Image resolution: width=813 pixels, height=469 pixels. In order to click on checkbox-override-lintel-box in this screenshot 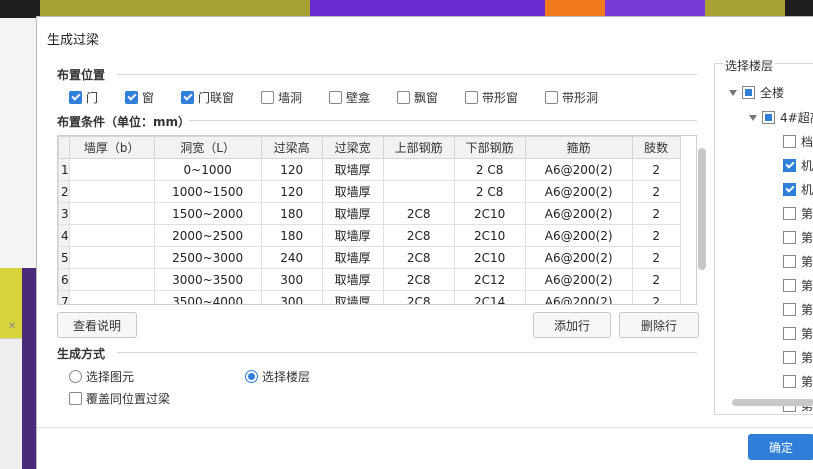, I will do `click(75, 398)`.